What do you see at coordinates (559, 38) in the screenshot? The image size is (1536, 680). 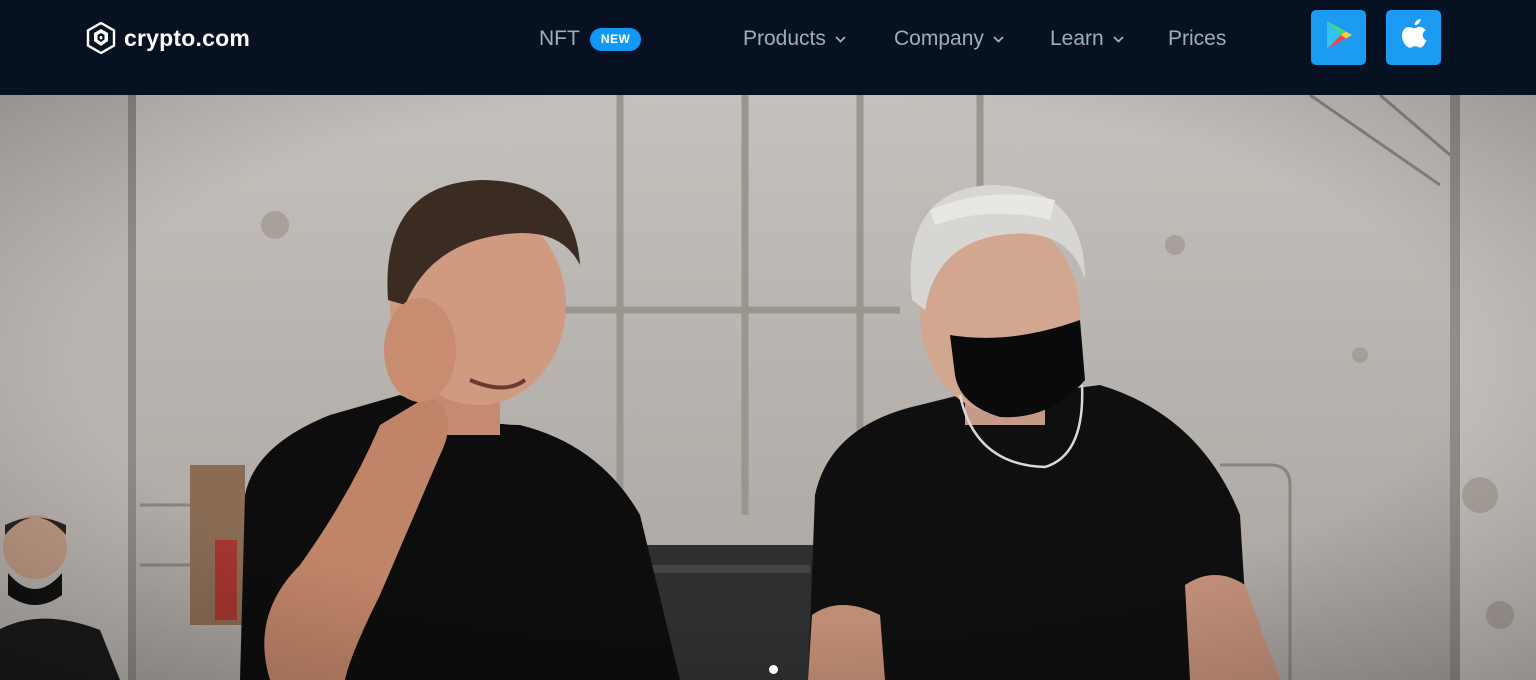 I see `nav-nft-label: NFT` at bounding box center [559, 38].